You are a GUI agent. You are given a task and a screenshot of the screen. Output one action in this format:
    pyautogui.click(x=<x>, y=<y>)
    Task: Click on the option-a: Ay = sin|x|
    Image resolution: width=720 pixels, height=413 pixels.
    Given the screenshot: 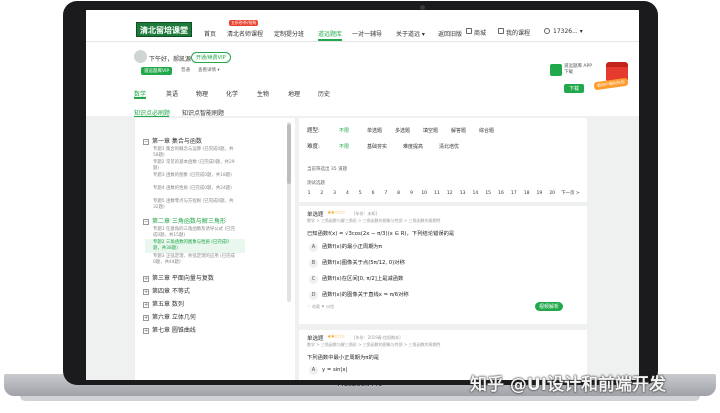 What is the action you would take?
    pyautogui.click(x=328, y=370)
    